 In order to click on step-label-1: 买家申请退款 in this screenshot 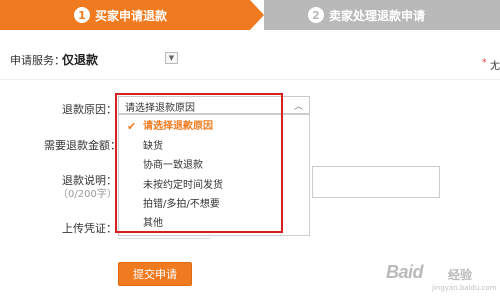, I will do `click(131, 15)`.